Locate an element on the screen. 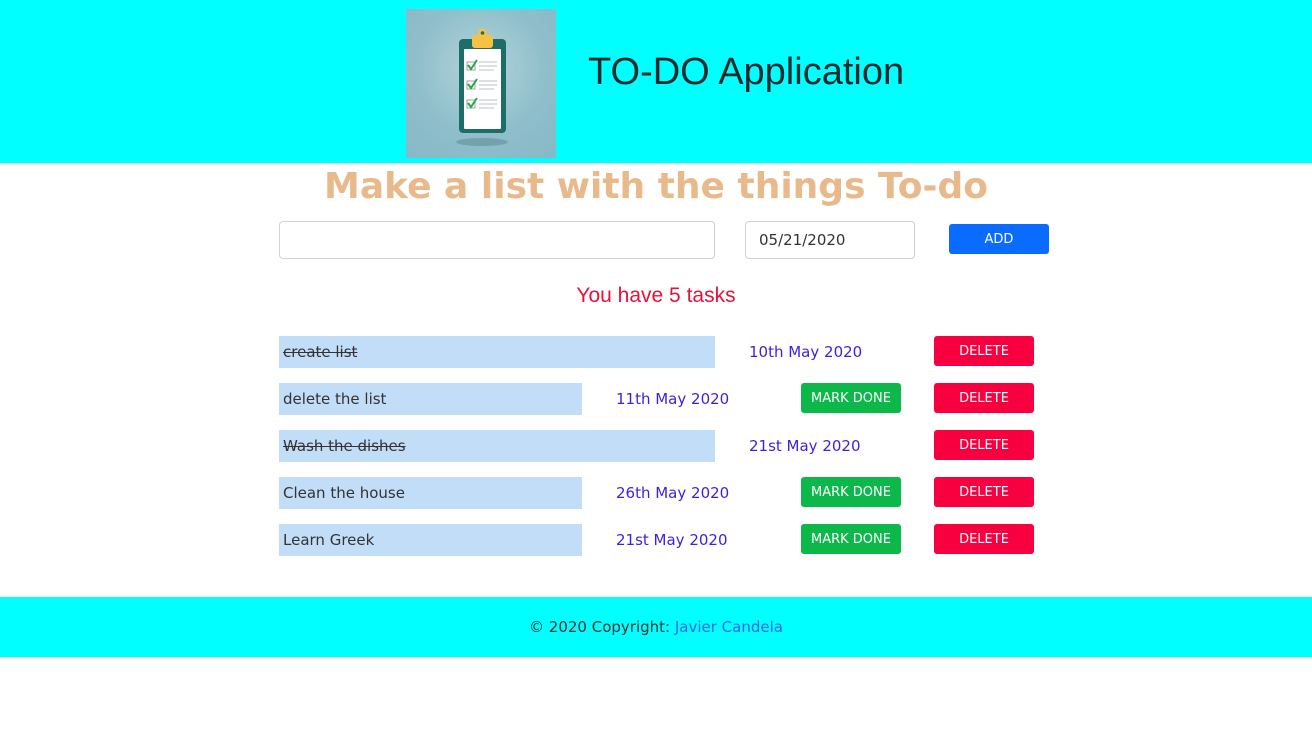 Image resolution: width=1312 pixels, height=754 pixels. task-date: 11th May 2020 is located at coordinates (673, 399).